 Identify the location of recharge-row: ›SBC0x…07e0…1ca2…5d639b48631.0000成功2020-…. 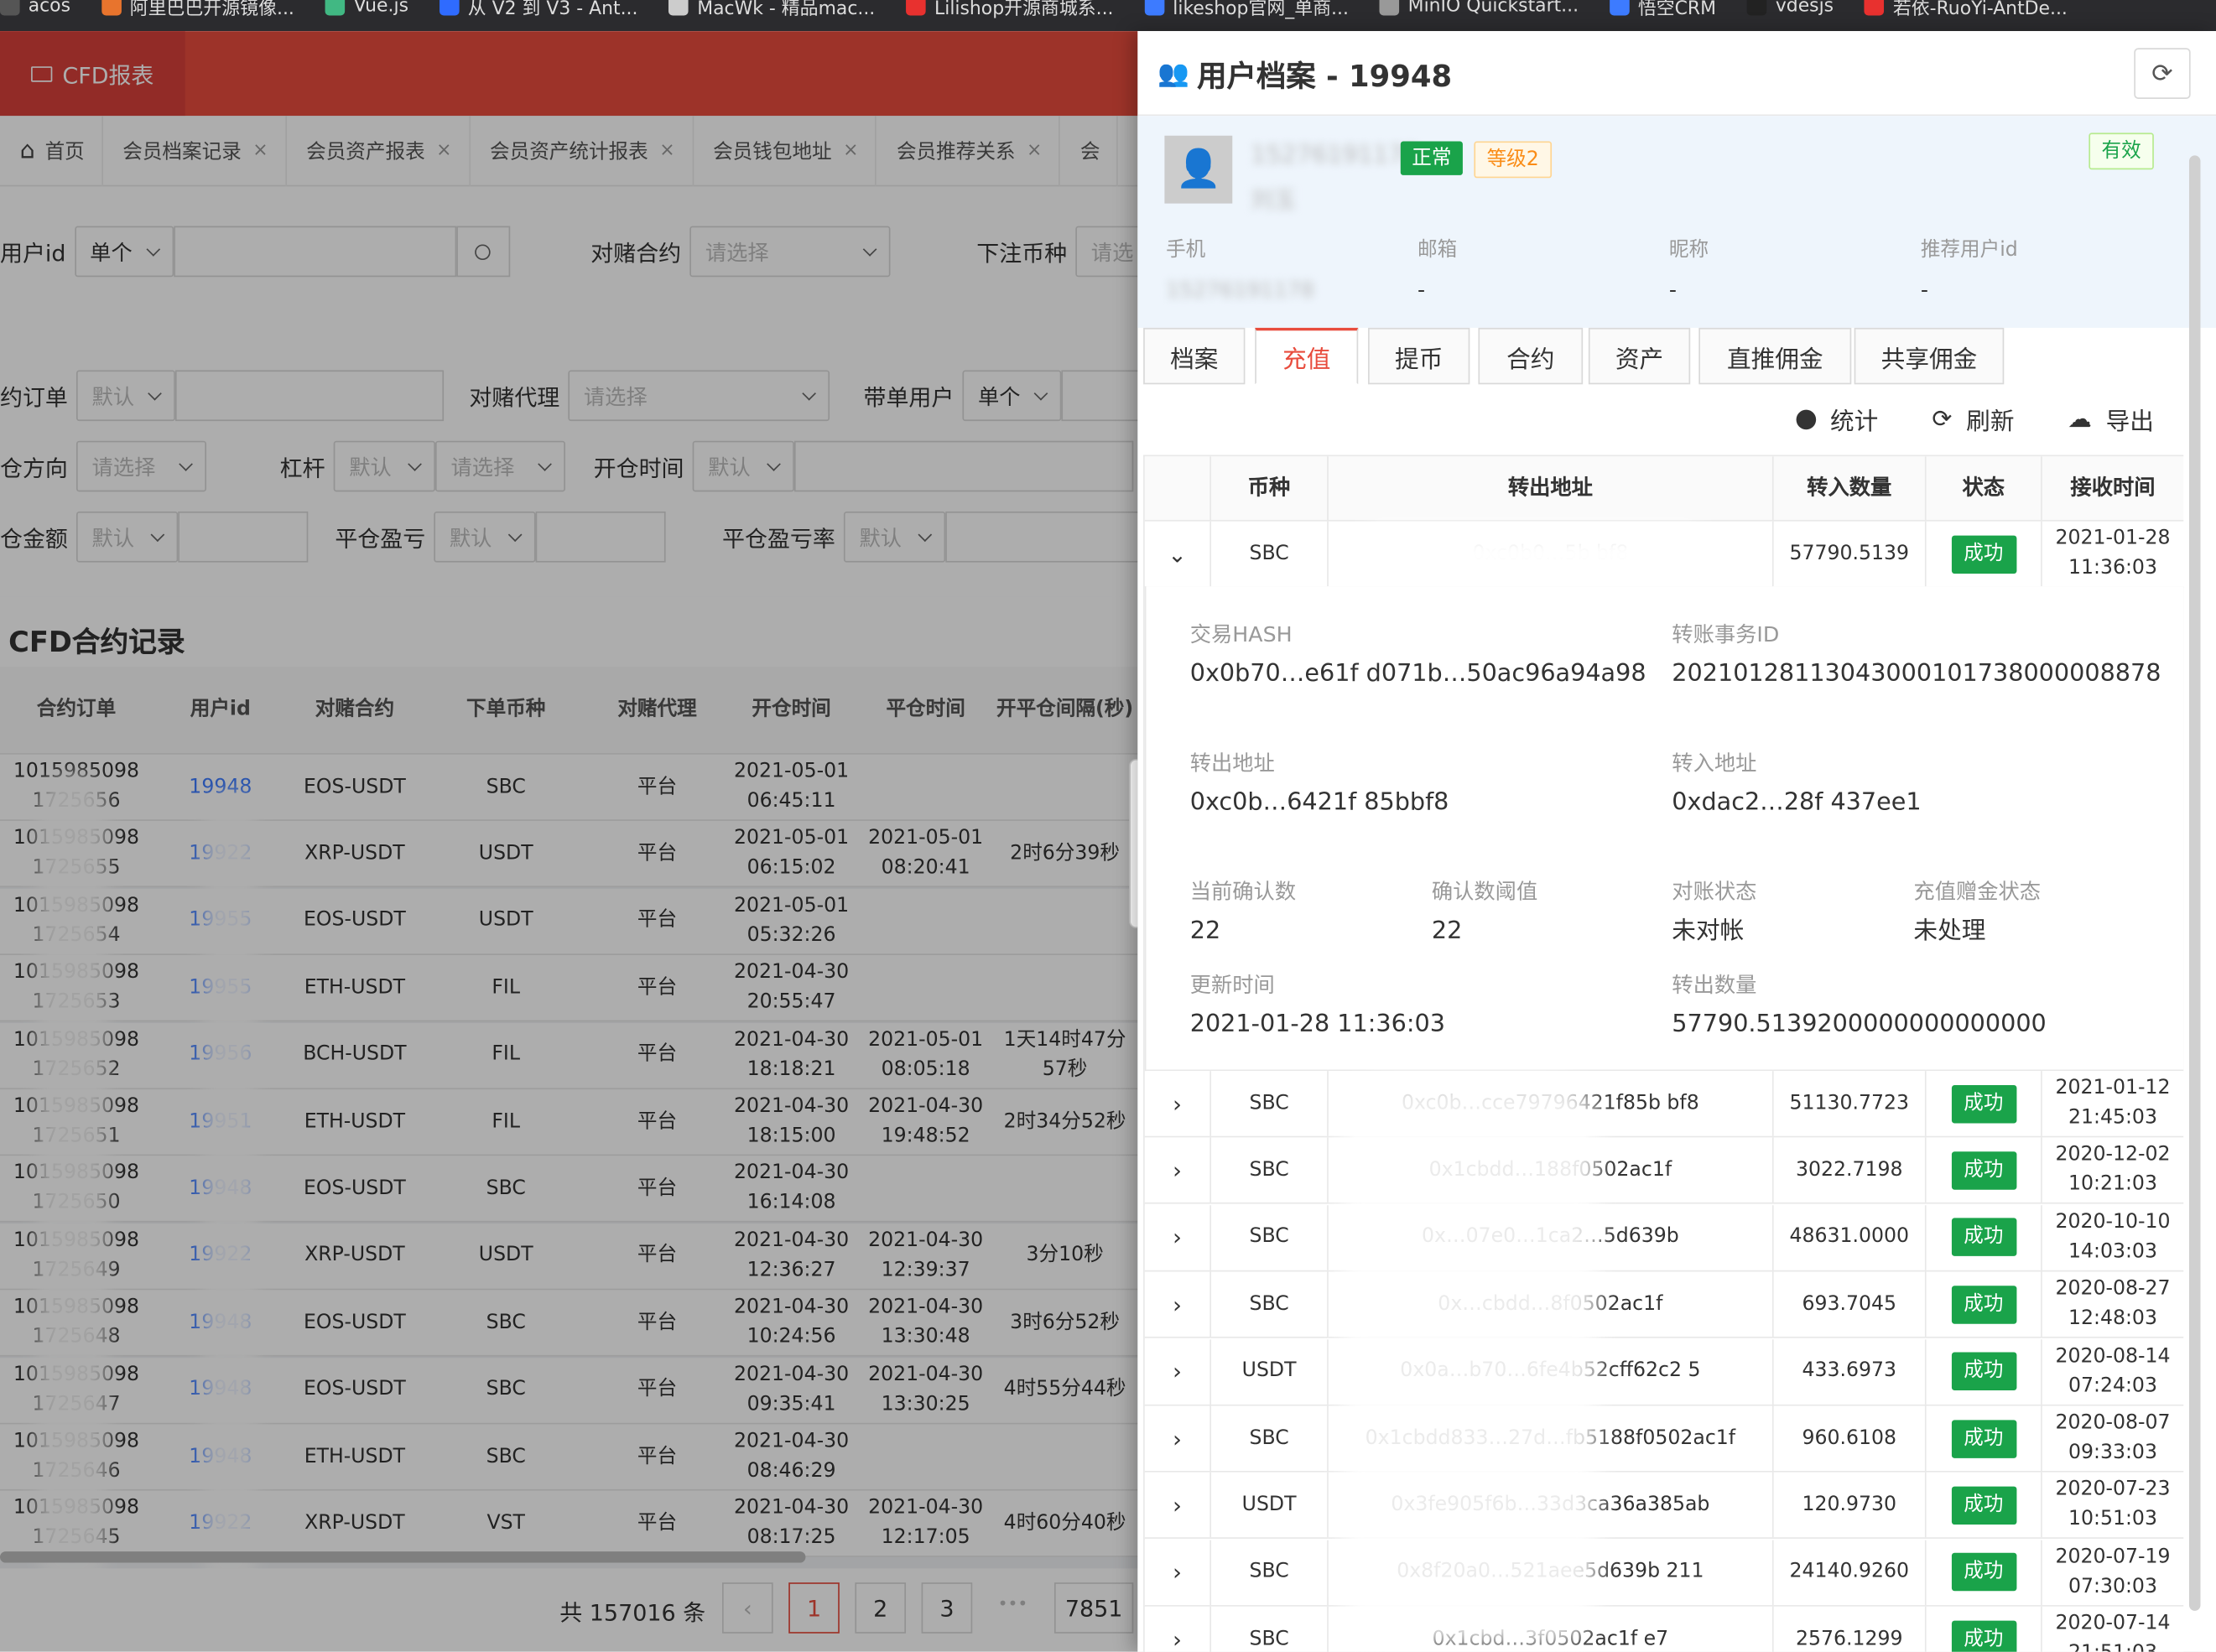
(1664, 1238).